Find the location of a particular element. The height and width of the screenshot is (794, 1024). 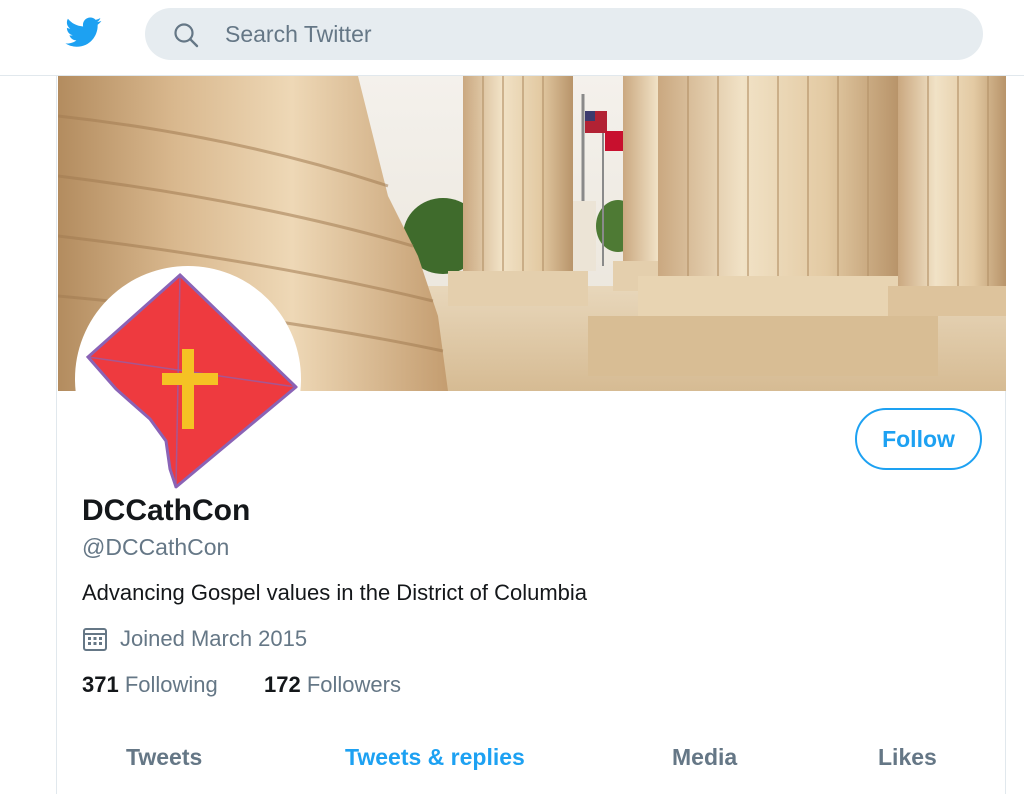

followers-link: 172 Followers is located at coordinates (332, 685).